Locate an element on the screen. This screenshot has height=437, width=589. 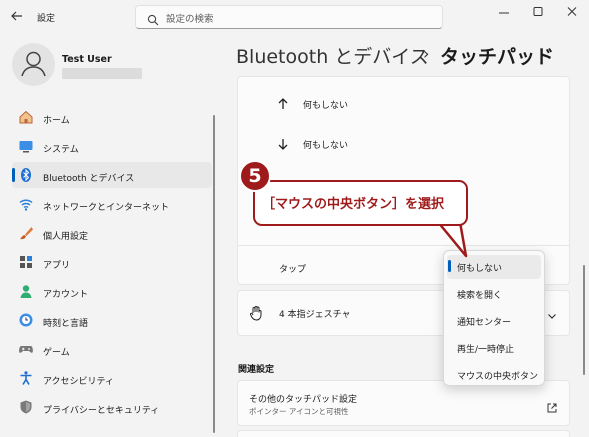
arrow-up-icon is located at coordinates (283, 103).